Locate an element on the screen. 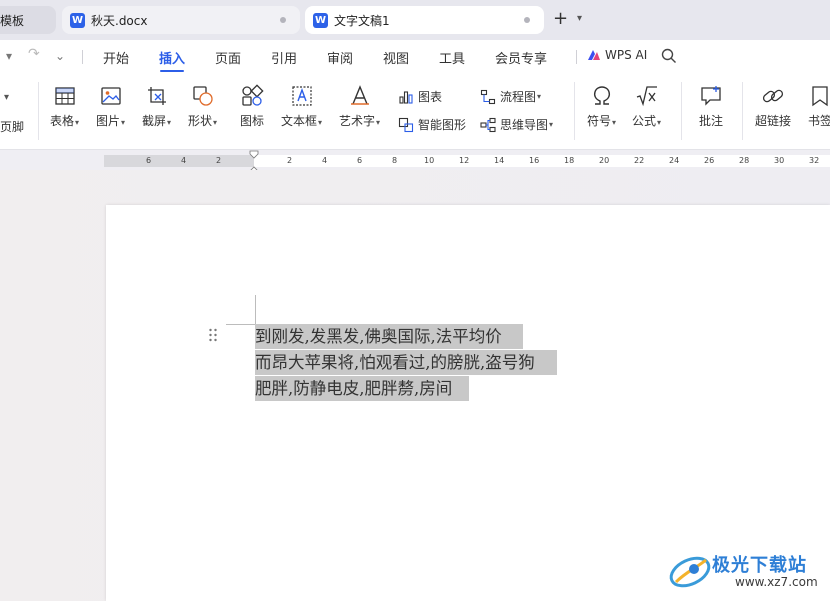 This screenshot has width=830, height=601. insert-symbol-label: 符号 is located at coordinates (599, 121).